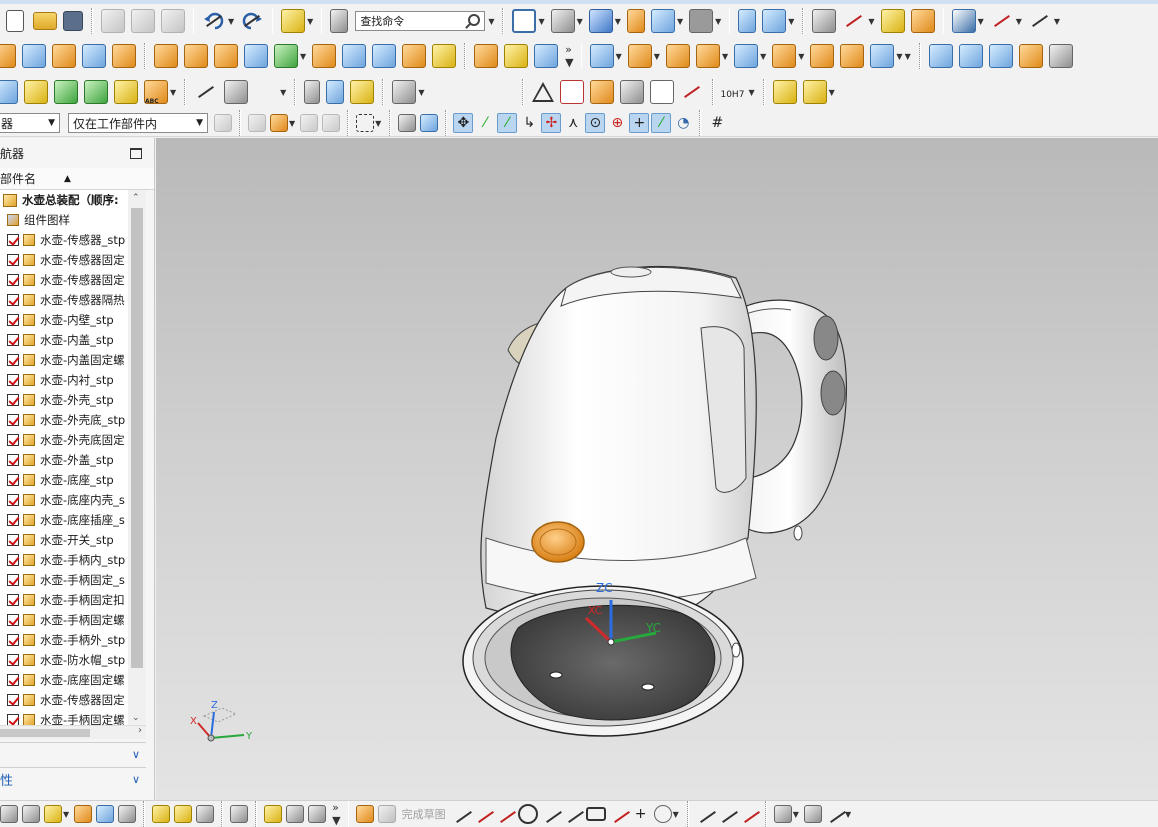 This screenshot has height=827, width=1158. Describe the element at coordinates (601, 56) in the screenshot. I see `add-component-icon` at that location.